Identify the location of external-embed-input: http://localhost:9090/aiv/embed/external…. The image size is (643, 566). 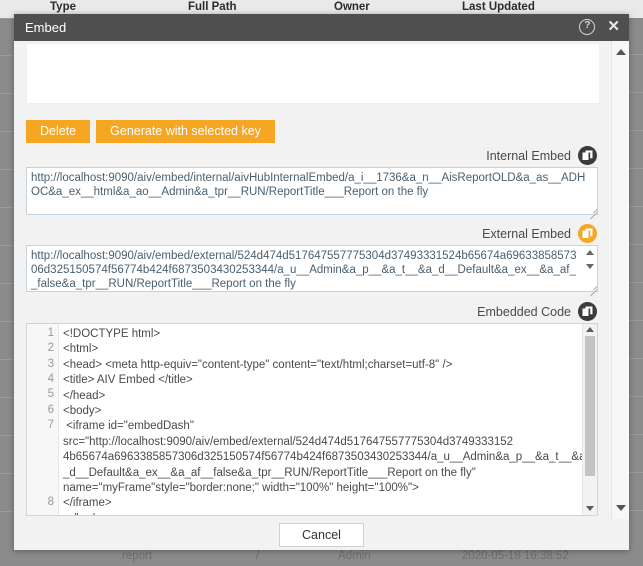
(312, 268).